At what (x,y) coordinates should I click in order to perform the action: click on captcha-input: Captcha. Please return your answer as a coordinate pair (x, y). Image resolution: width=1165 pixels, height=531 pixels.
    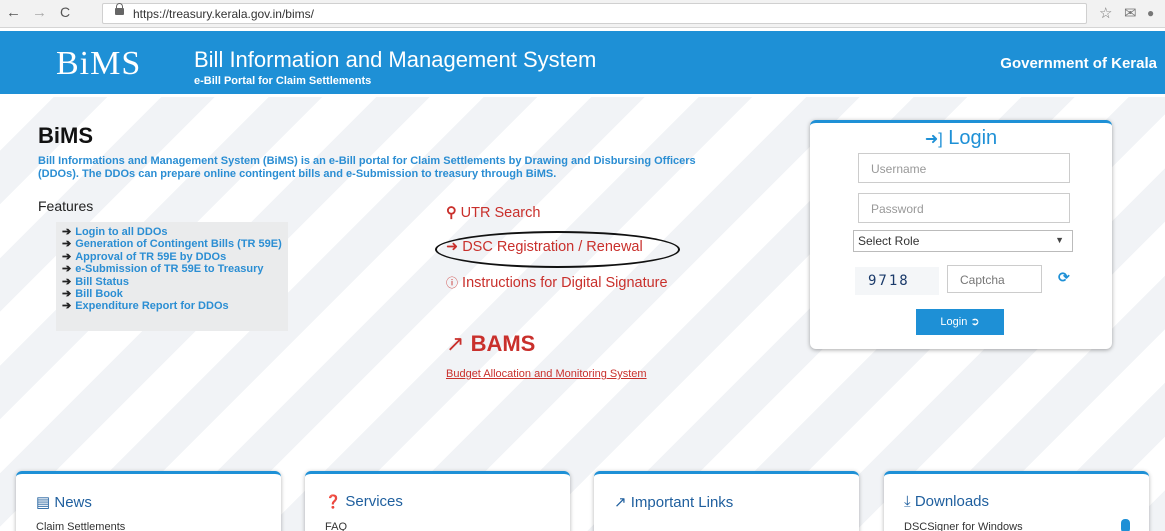
    Looking at the image, I should click on (994, 279).